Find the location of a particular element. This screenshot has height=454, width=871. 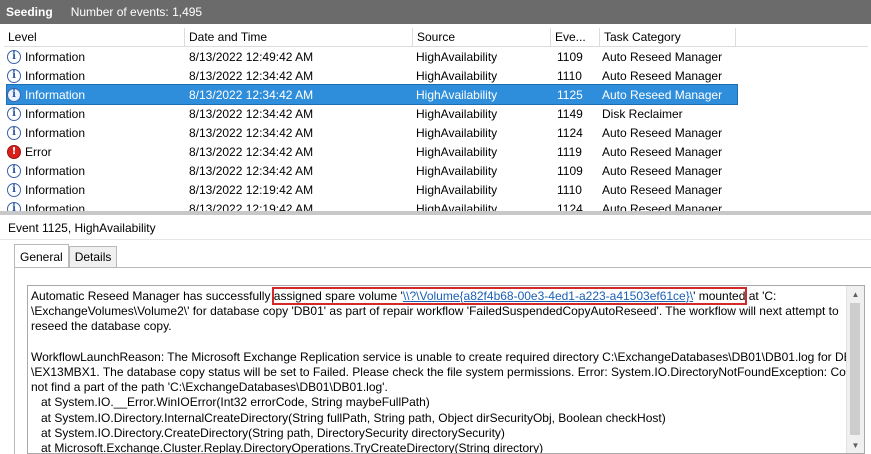

level-text: Error is located at coordinates (38, 151).